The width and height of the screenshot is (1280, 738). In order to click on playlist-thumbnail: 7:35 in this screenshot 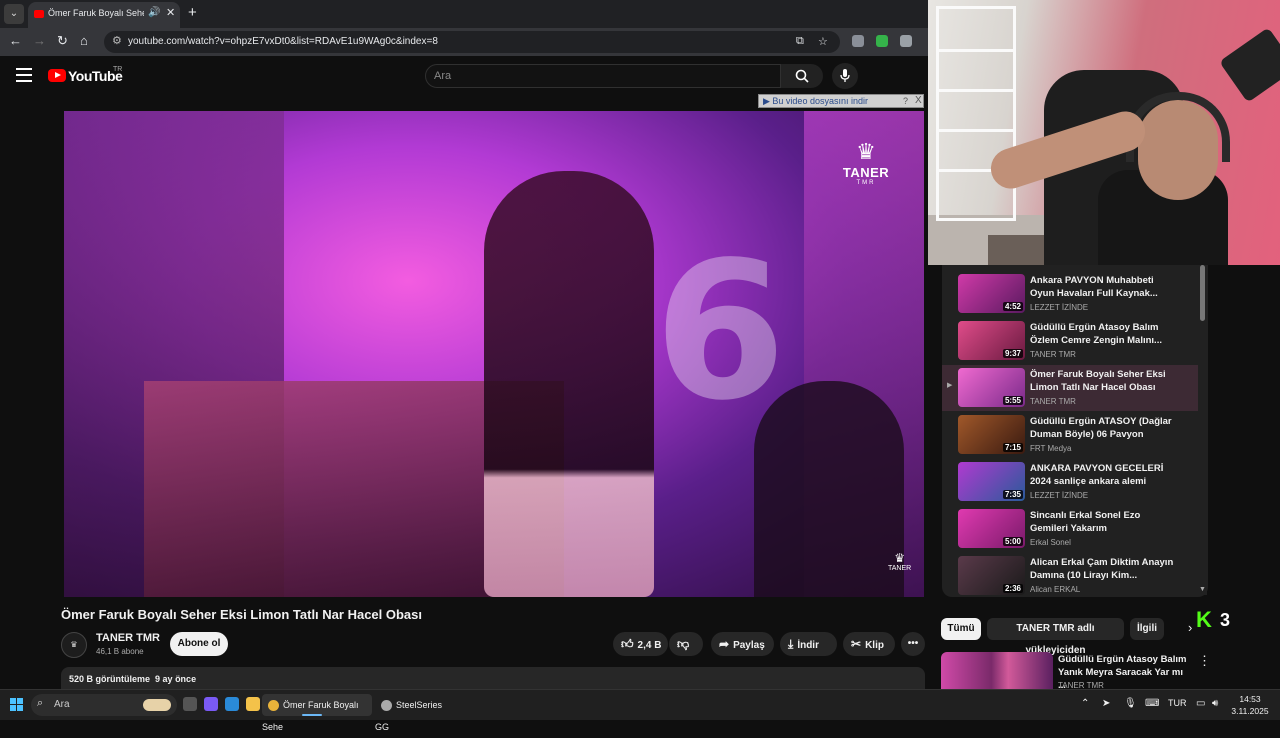, I will do `click(991, 481)`.